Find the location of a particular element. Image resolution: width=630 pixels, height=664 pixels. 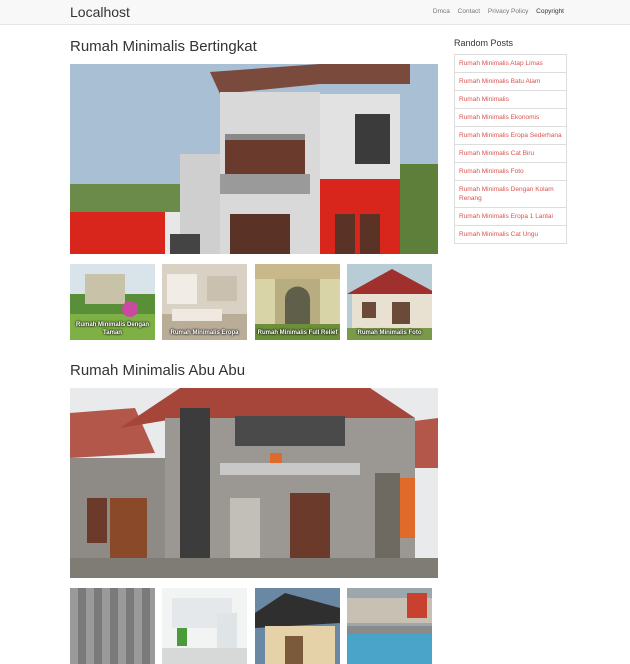

nav-link-privacy-policy: Privacy Policy is located at coordinates (508, 11).